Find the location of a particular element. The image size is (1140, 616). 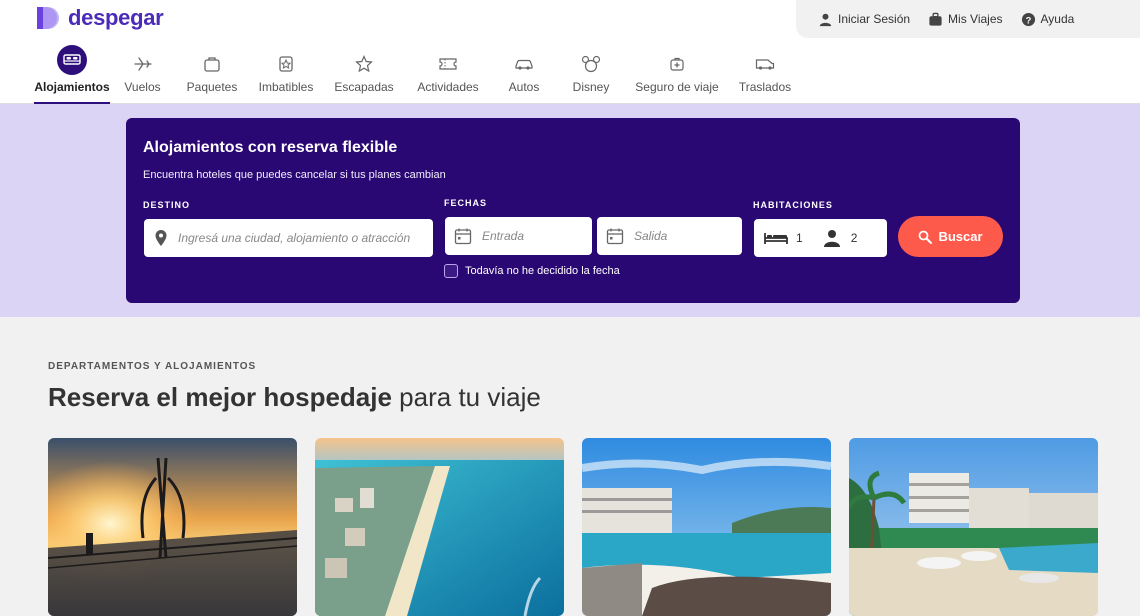

nav-label: Alojamientos is located at coordinates (72, 87).